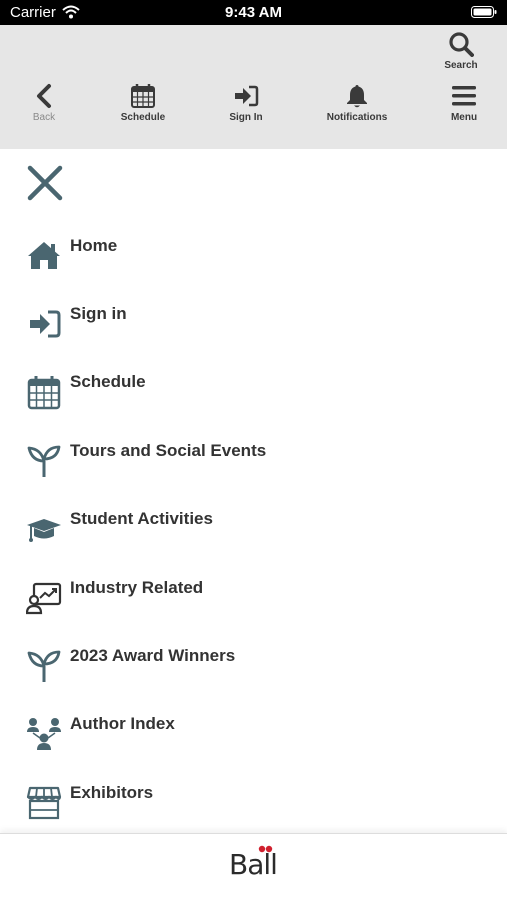  What do you see at coordinates (253, 866) in the screenshot?
I see `footer-bar: Ball` at bounding box center [253, 866].